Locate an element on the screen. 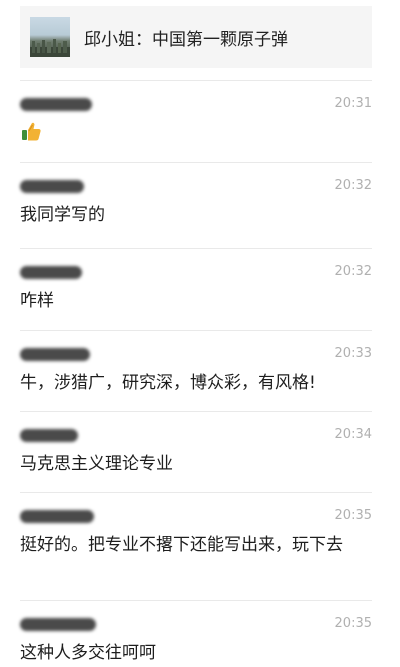 Image resolution: width=400 pixels, height=667 pixels. shared-article-card: 邱小姐：中国第一颗原子弹 is located at coordinates (196, 37).